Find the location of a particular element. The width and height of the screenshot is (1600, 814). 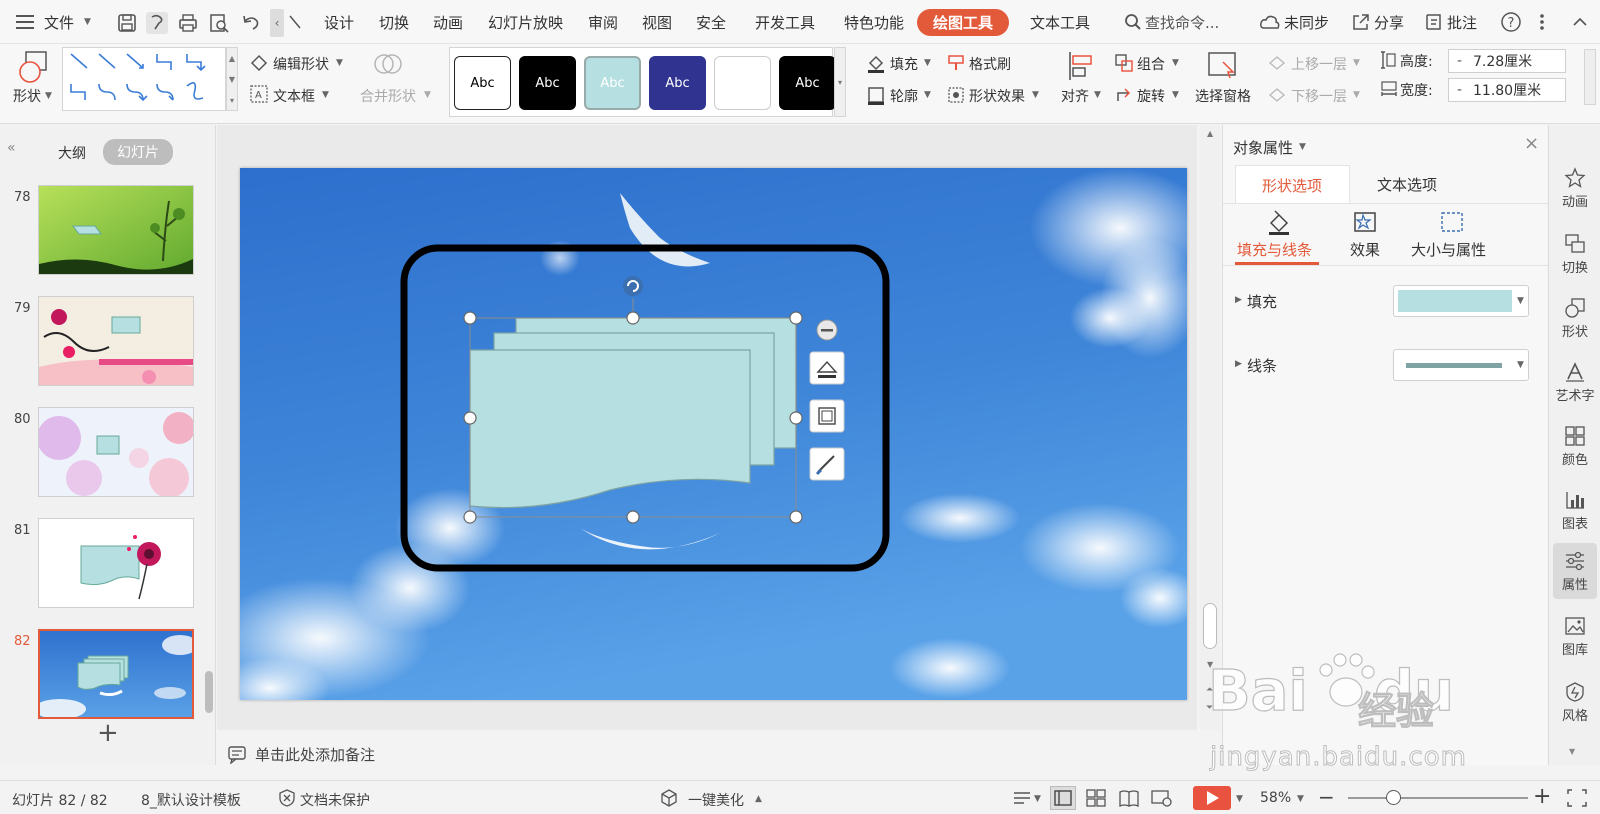

sidebar-item-wordart: 艺术字 is located at coordinates (1574, 382).